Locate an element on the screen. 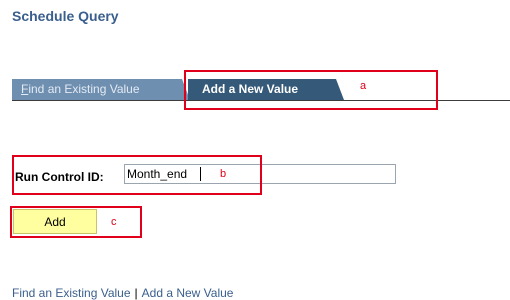  annotation-box-c is located at coordinates (76, 222).